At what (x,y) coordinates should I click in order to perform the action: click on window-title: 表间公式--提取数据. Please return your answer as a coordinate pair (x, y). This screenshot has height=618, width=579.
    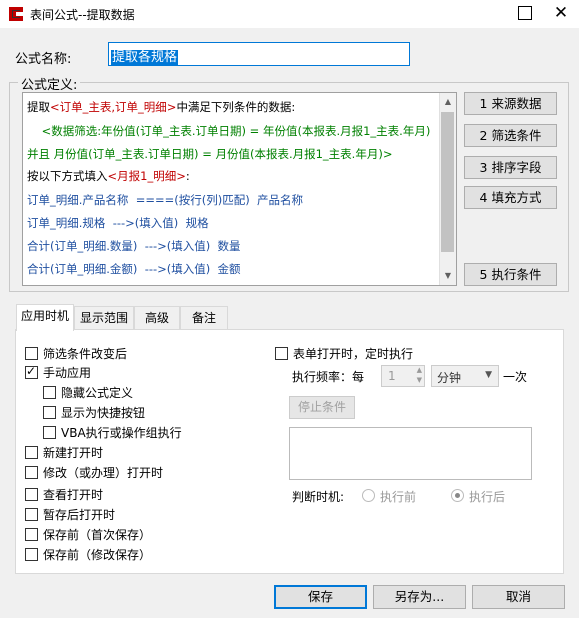
    Looking at the image, I should click on (82, 15).